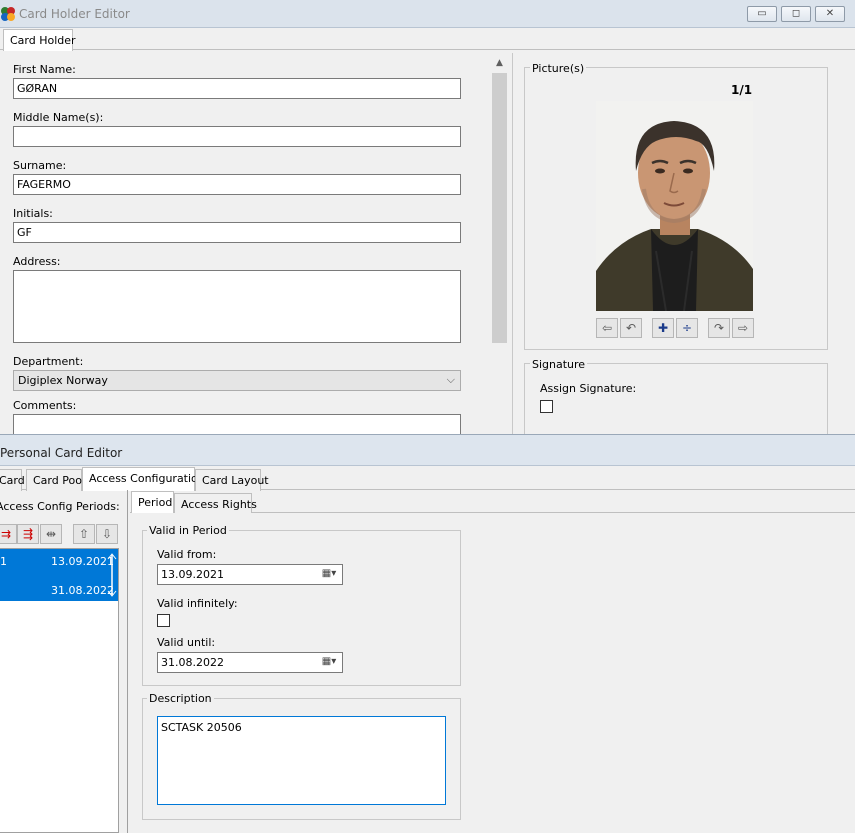 The width and height of the screenshot is (855, 833). I want to click on undo-icon: ↶, so click(631, 328).